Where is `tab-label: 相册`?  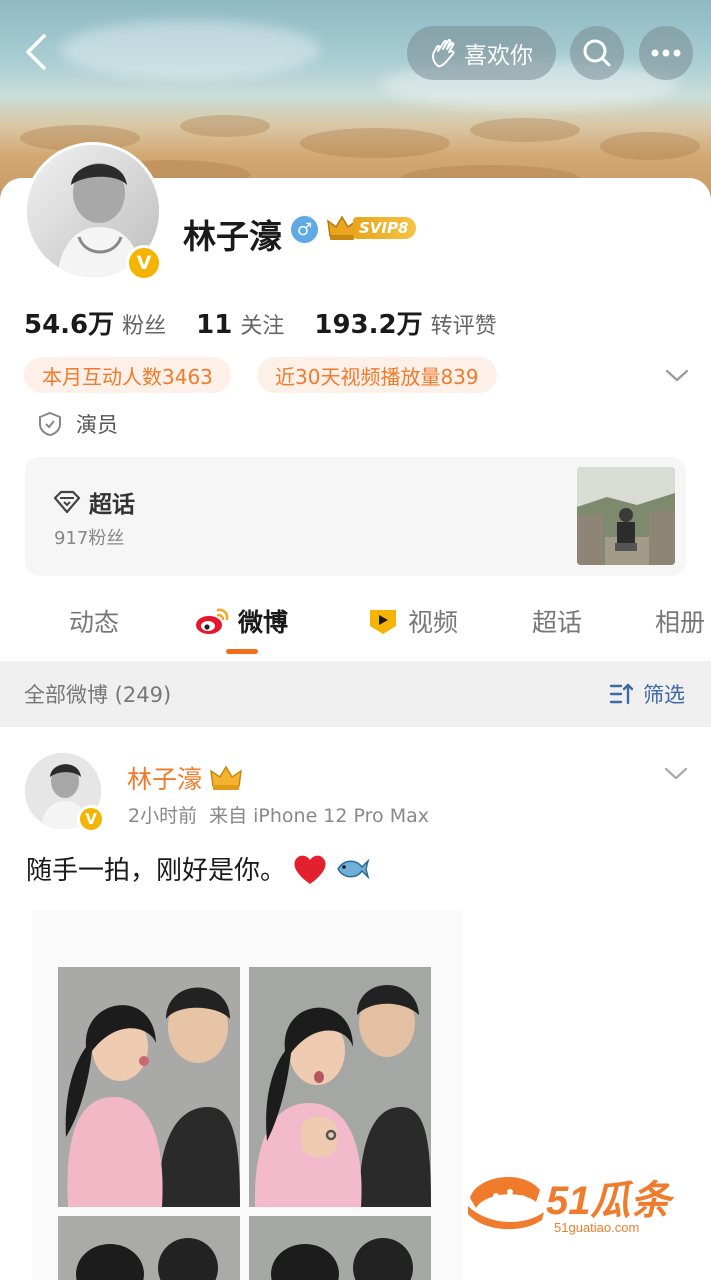
tab-label: 相册 is located at coordinates (680, 622).